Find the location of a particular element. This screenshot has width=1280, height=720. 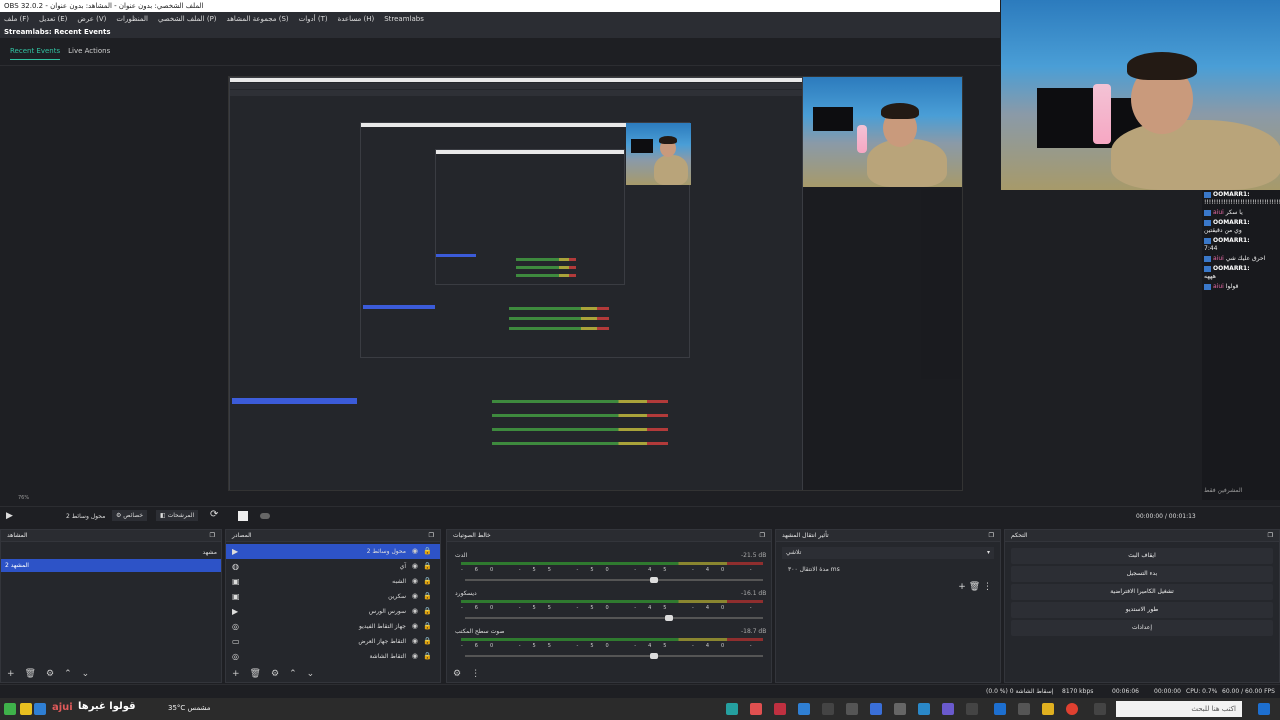

source-settings-icon: ⚙ is located at coordinates (275, 674).